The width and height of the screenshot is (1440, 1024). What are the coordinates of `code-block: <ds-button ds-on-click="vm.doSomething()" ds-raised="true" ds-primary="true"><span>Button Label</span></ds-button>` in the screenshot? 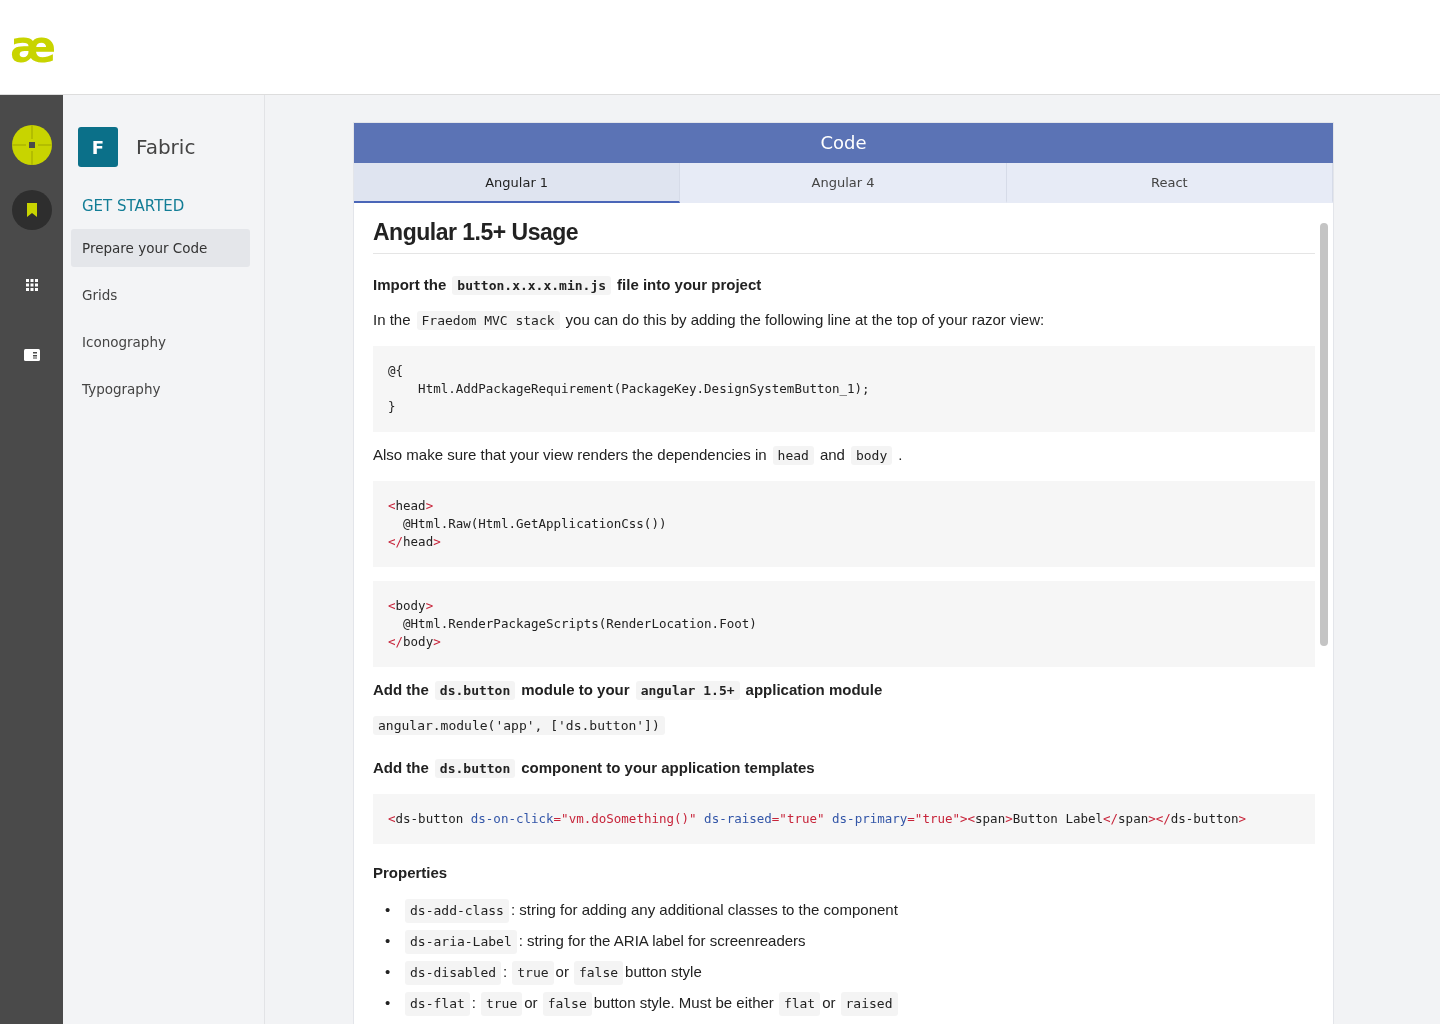 It's located at (844, 819).